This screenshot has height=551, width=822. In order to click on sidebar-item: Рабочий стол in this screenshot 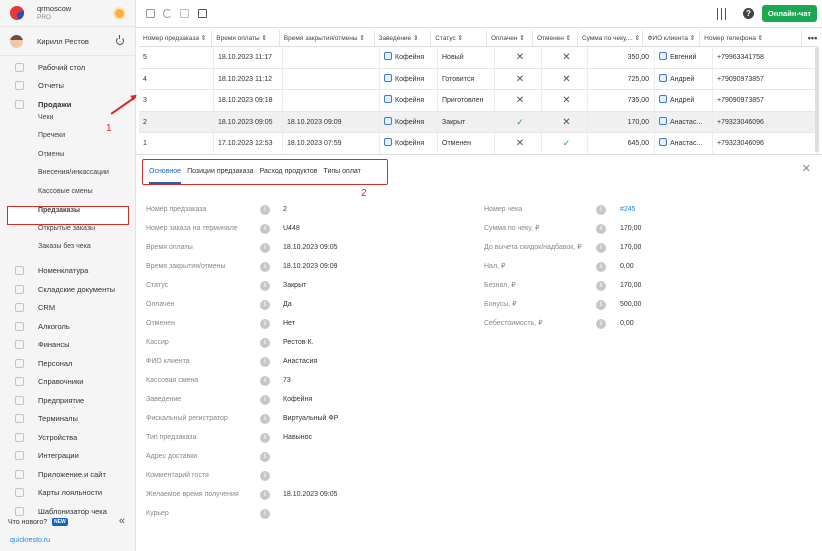, I will do `click(68, 67)`.